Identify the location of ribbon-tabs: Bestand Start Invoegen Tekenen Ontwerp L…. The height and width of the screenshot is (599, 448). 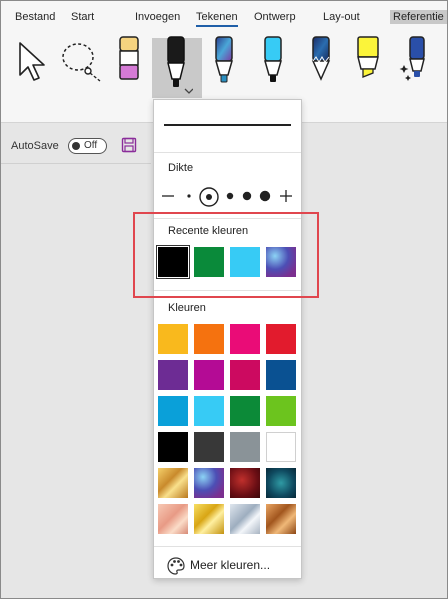
(224, 15).